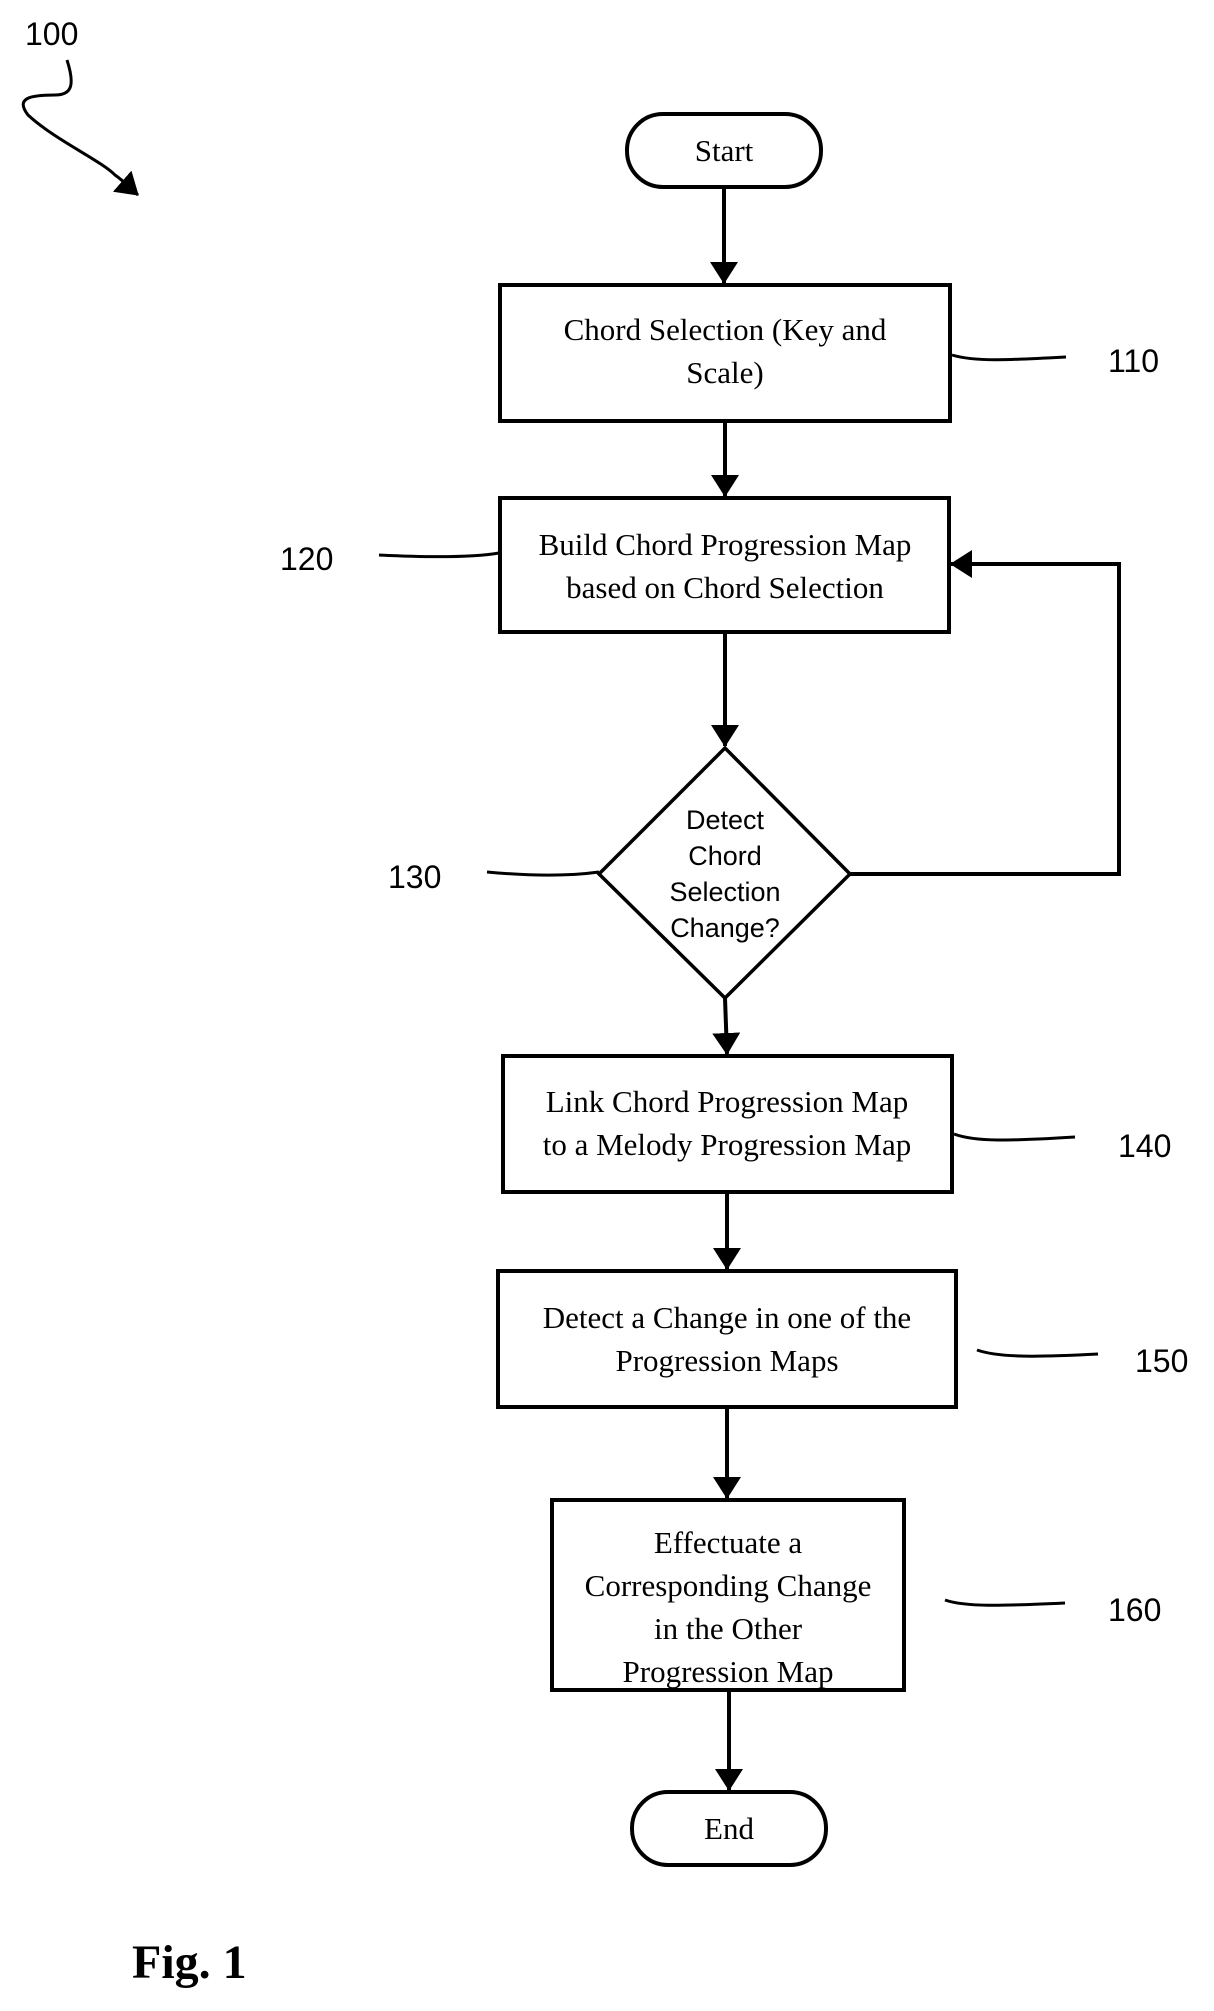  I want to click on step-140-leader, so click(1014, 1137).